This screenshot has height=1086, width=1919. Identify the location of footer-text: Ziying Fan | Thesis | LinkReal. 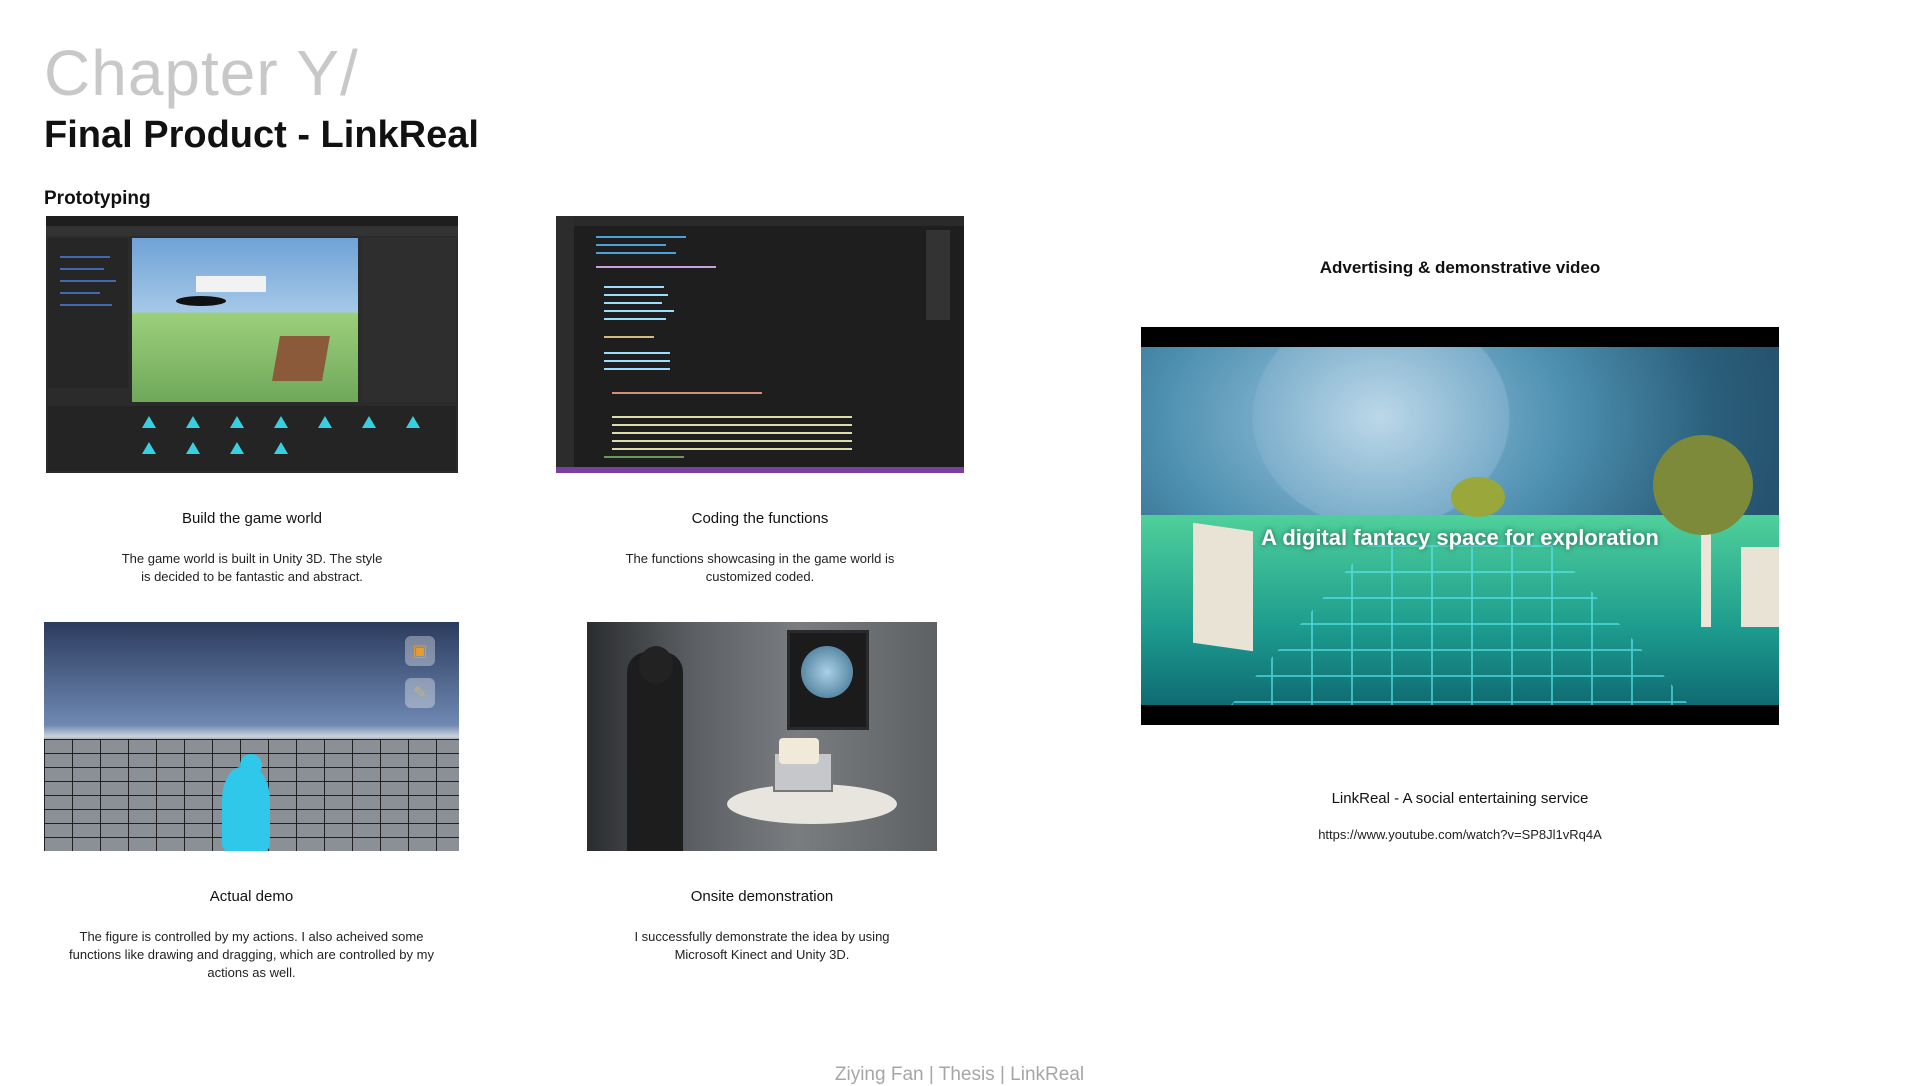
(959, 1074).